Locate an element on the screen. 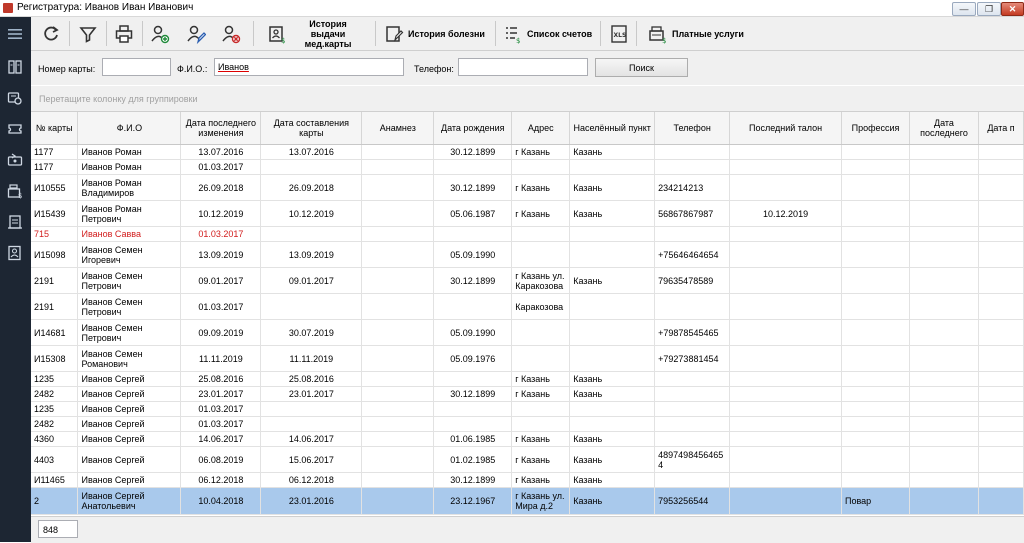  invoice-list-button: $ Список счетов is located at coordinates (547, 33).